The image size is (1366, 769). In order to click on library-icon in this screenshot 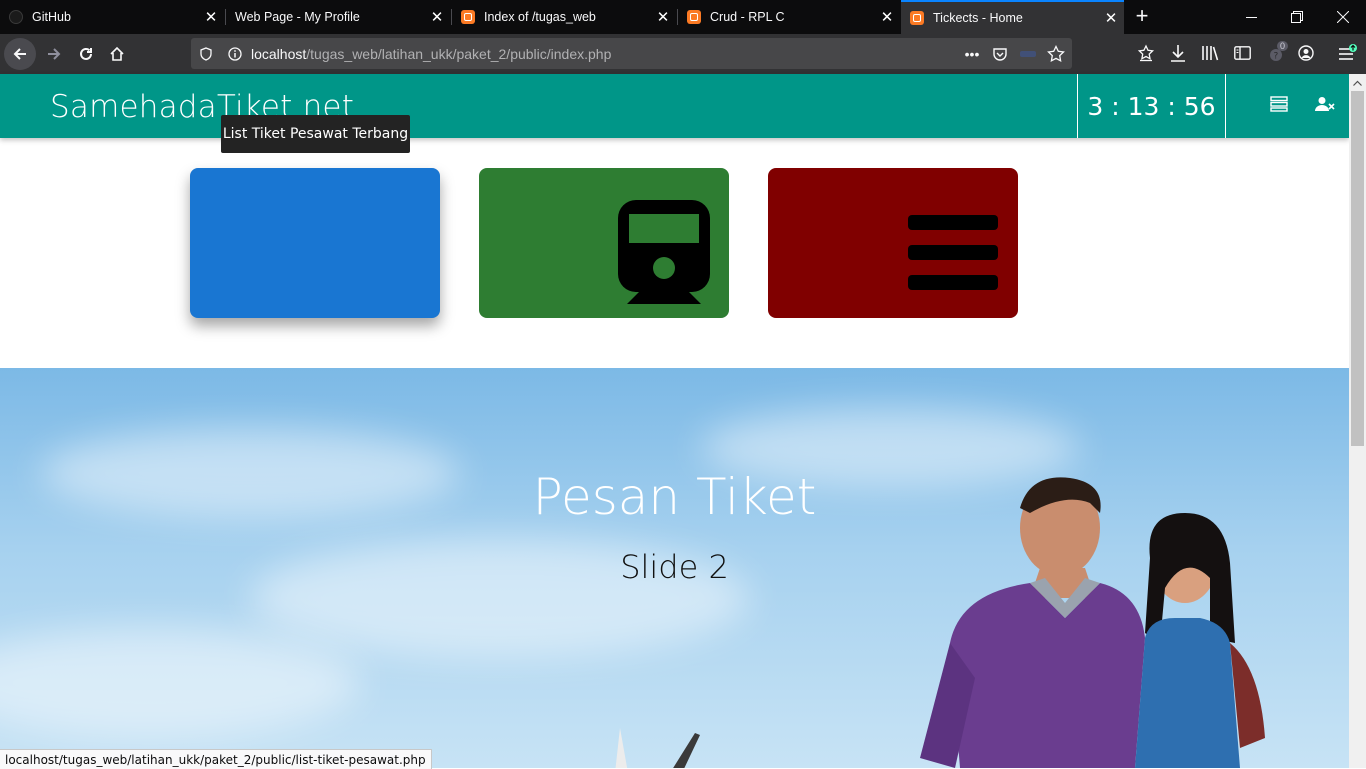, I will do `click(1210, 53)`.